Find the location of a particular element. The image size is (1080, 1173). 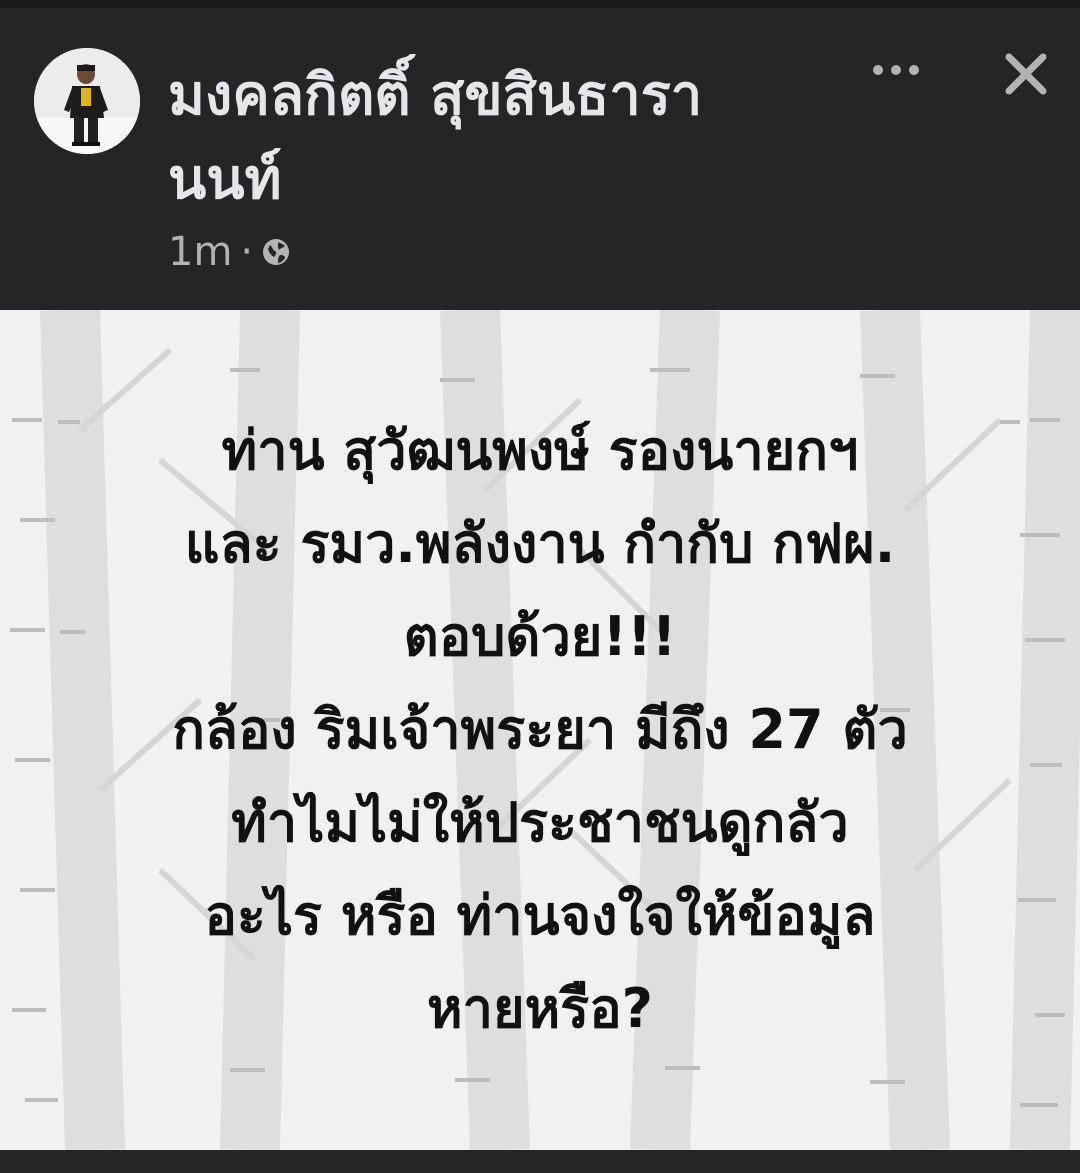

bottom-edge is located at coordinates (540, 1161).